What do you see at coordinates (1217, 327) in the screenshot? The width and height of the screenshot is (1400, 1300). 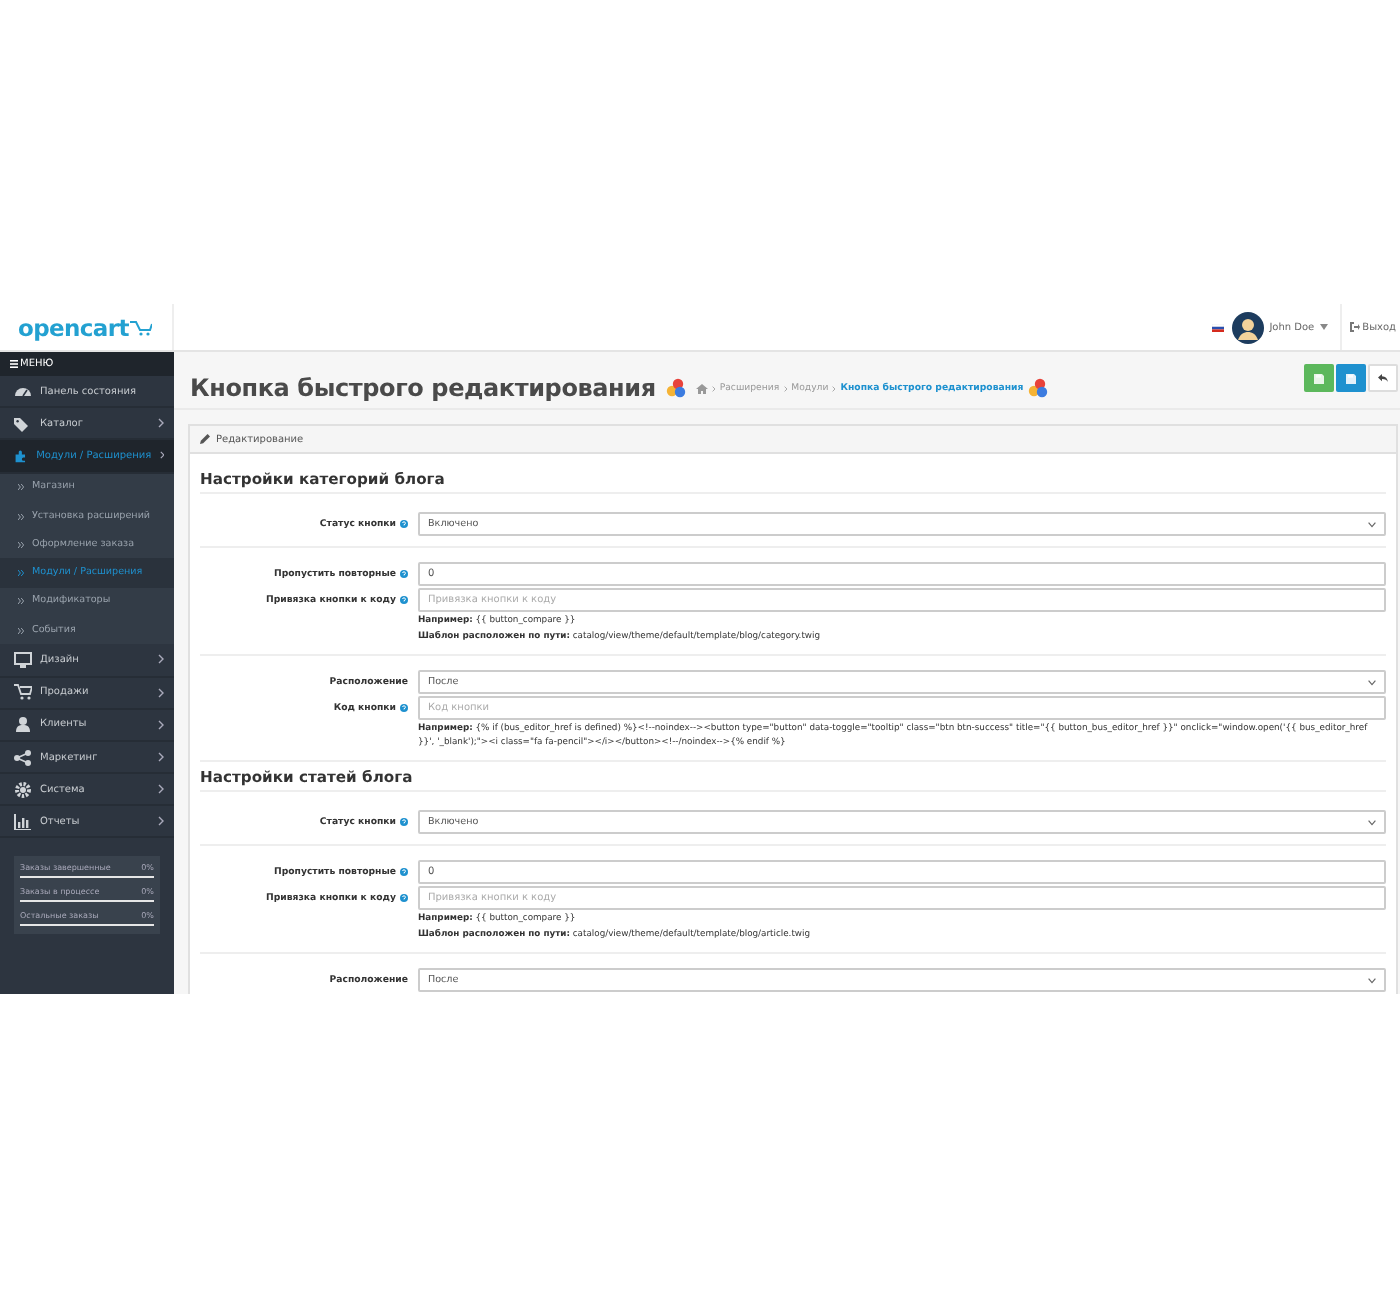 I see `flag-icon` at bounding box center [1217, 327].